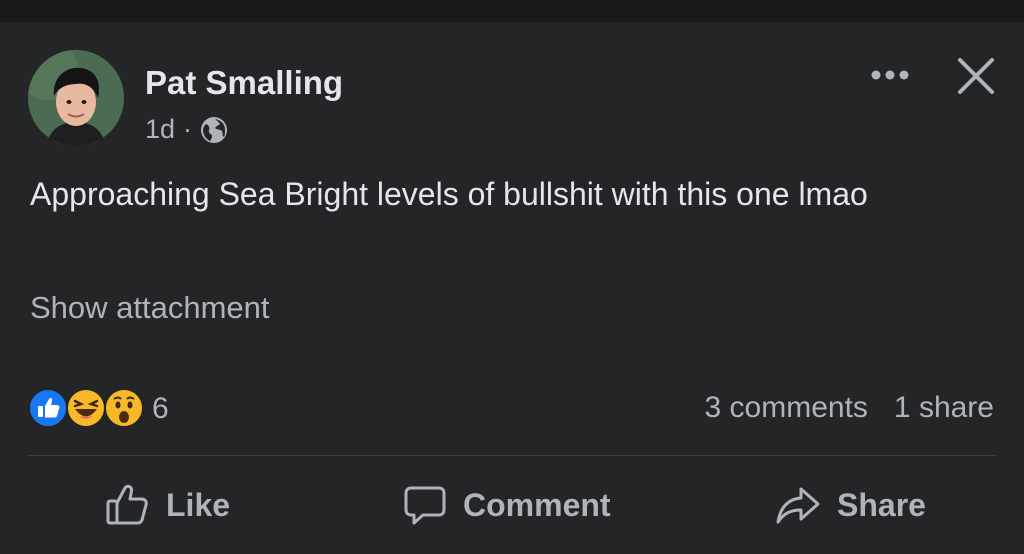 Image resolution: width=1024 pixels, height=554 pixels. Describe the element at coordinates (944, 408) in the screenshot. I see `shares-count-link: 1 share` at that location.